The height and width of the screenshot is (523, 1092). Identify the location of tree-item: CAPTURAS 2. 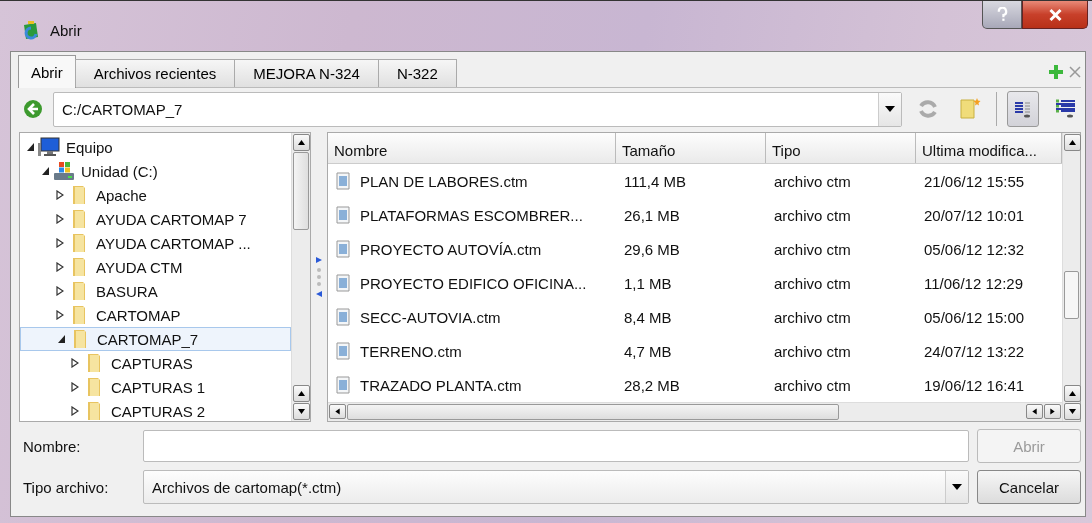
(155, 410).